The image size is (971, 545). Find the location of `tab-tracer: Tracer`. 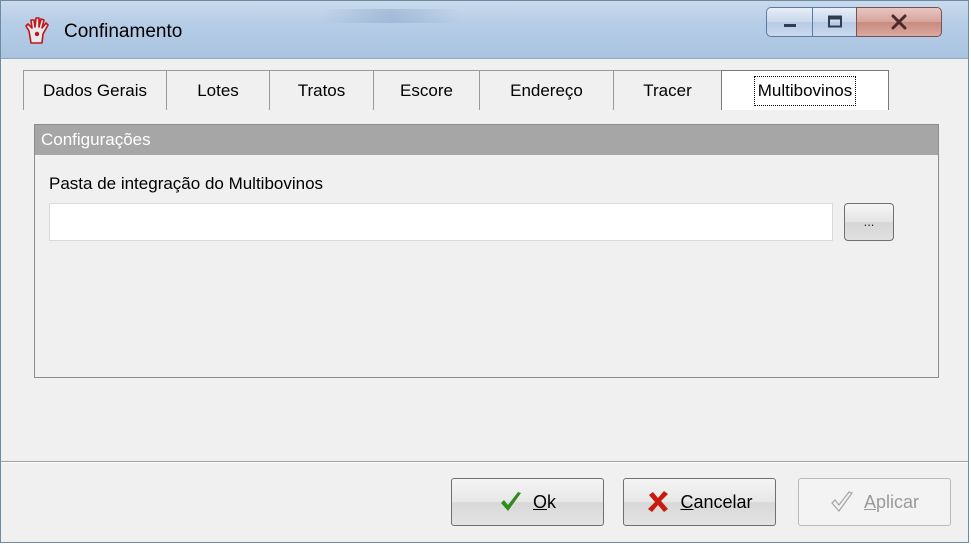

tab-tracer: Tracer is located at coordinates (667, 90).